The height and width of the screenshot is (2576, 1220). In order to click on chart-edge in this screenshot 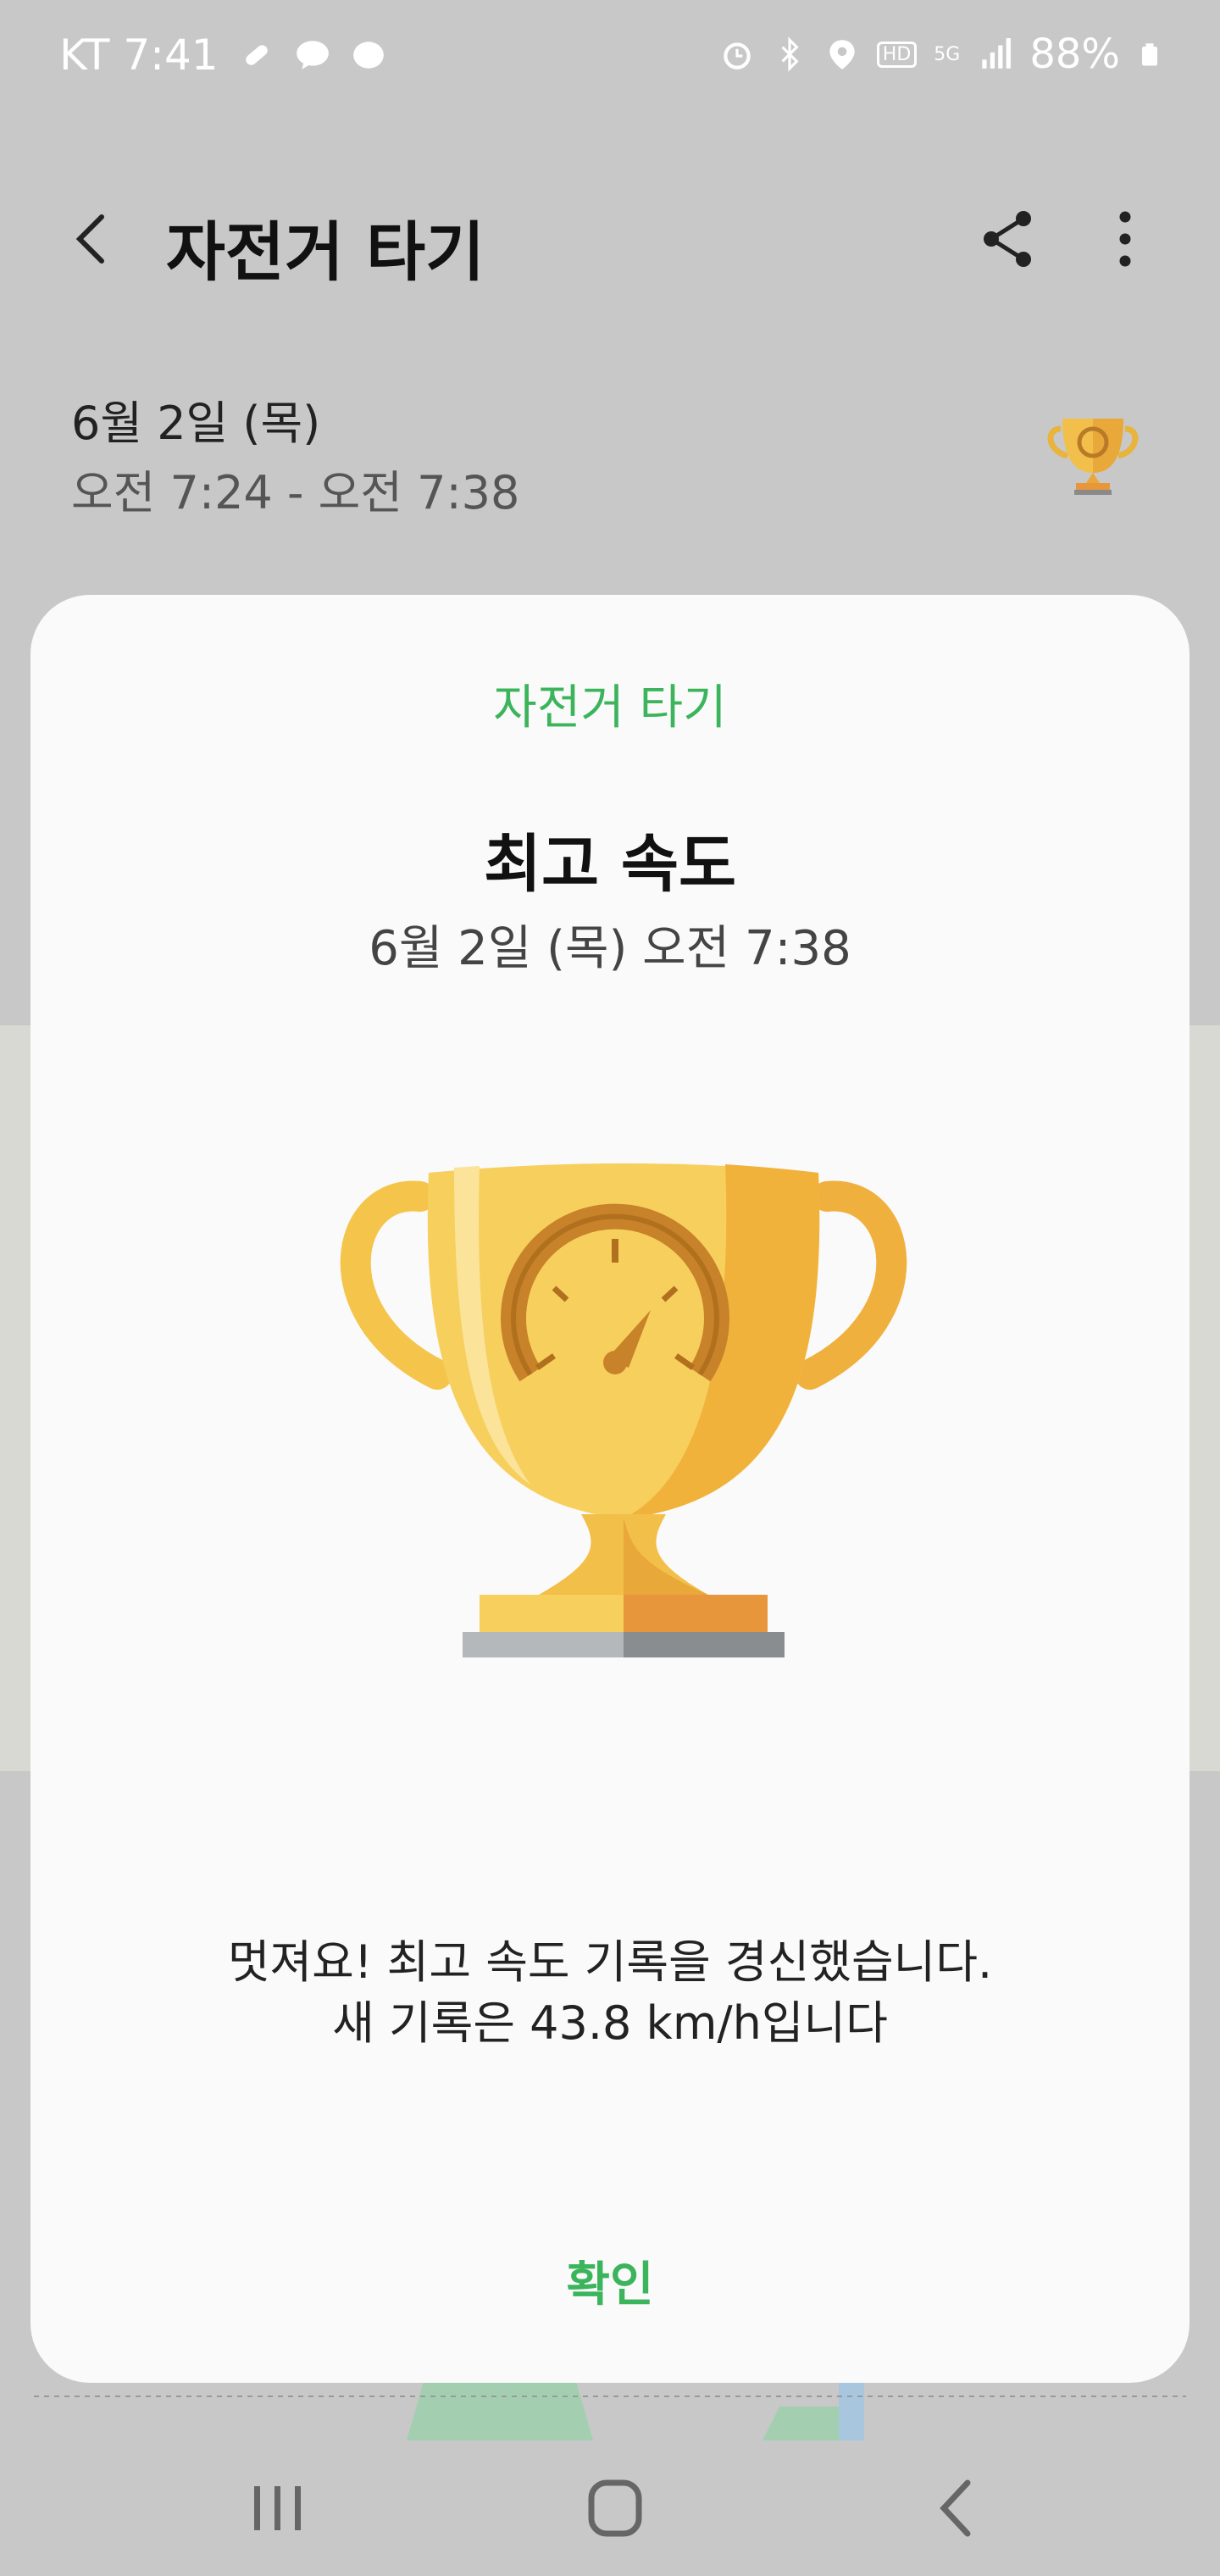, I will do `click(610, 2406)`.